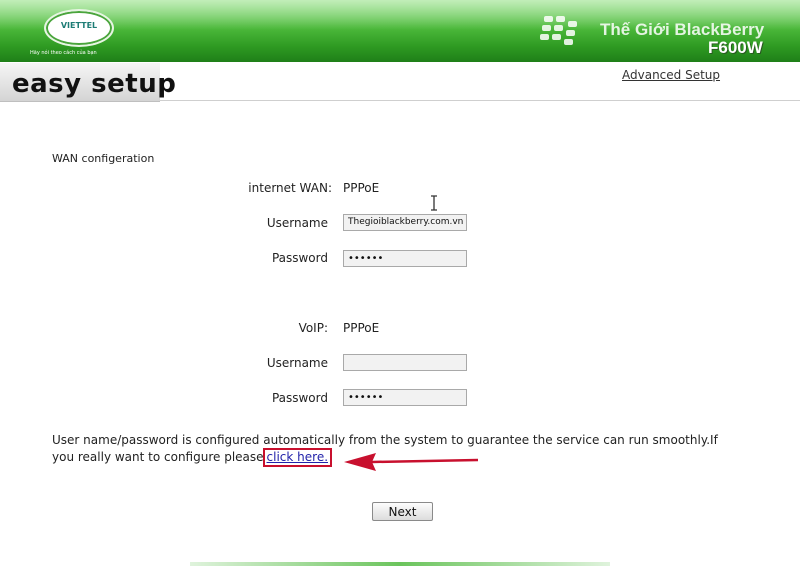  Describe the element at coordinates (299, 258) in the screenshot. I see `wan-password-label: Password` at that location.